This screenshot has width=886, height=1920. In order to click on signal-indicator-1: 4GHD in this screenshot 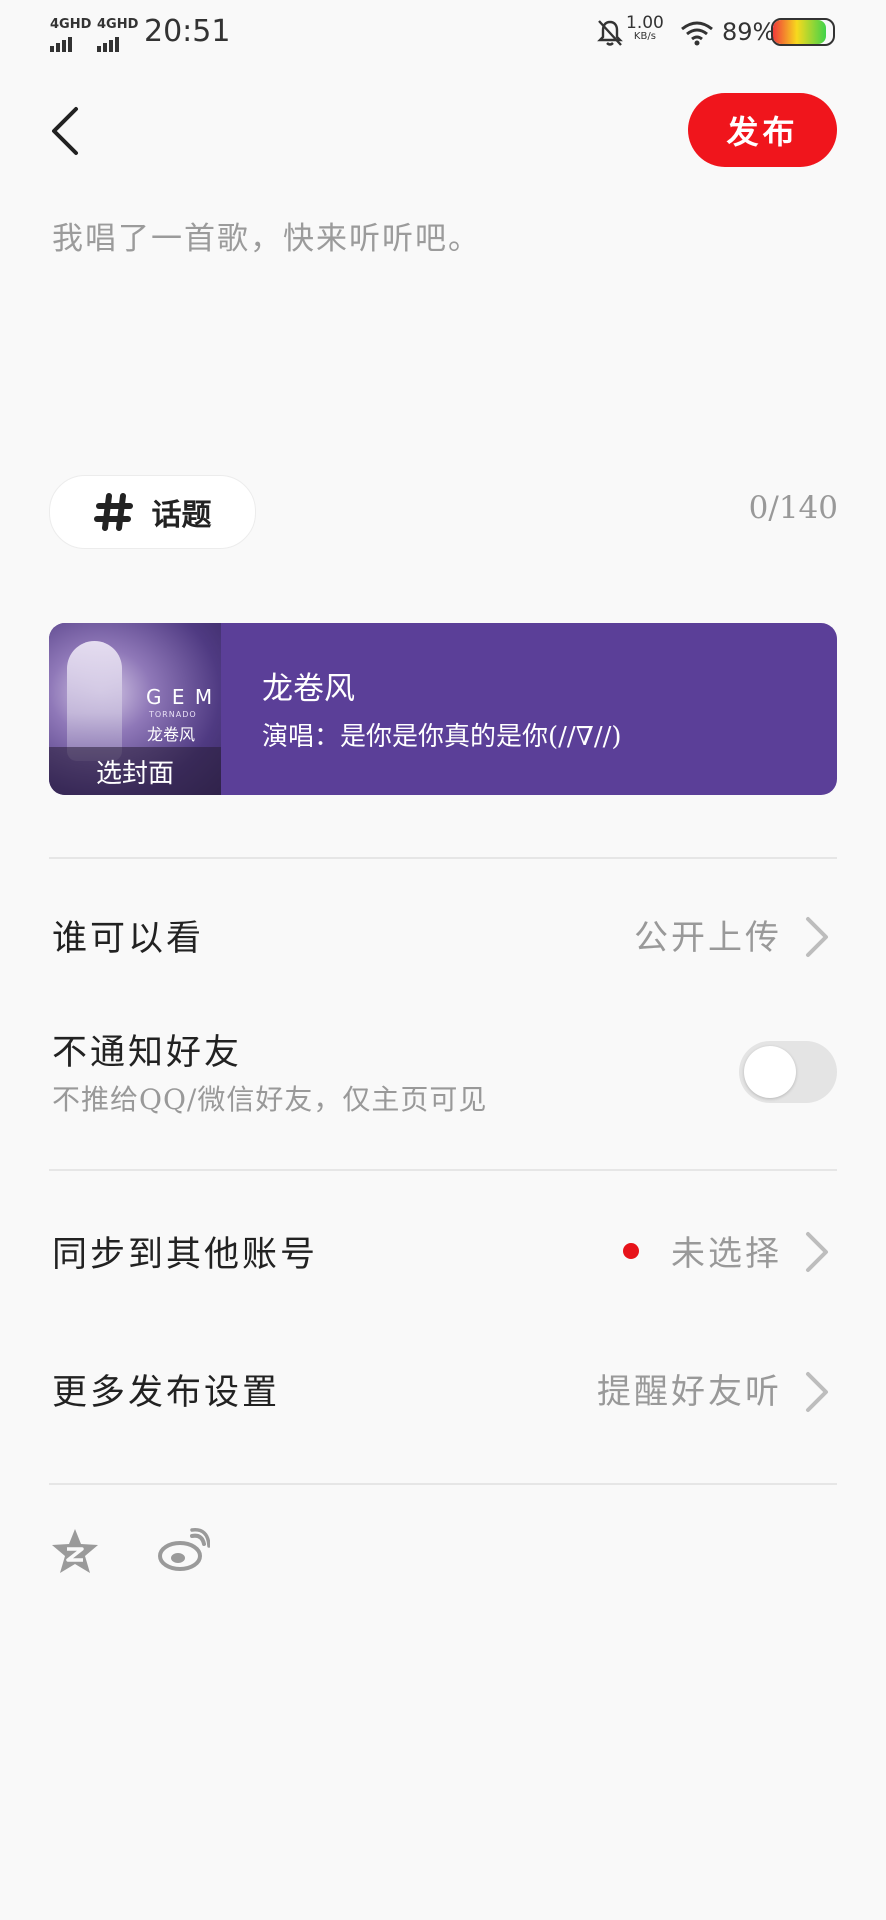, I will do `click(70, 35)`.